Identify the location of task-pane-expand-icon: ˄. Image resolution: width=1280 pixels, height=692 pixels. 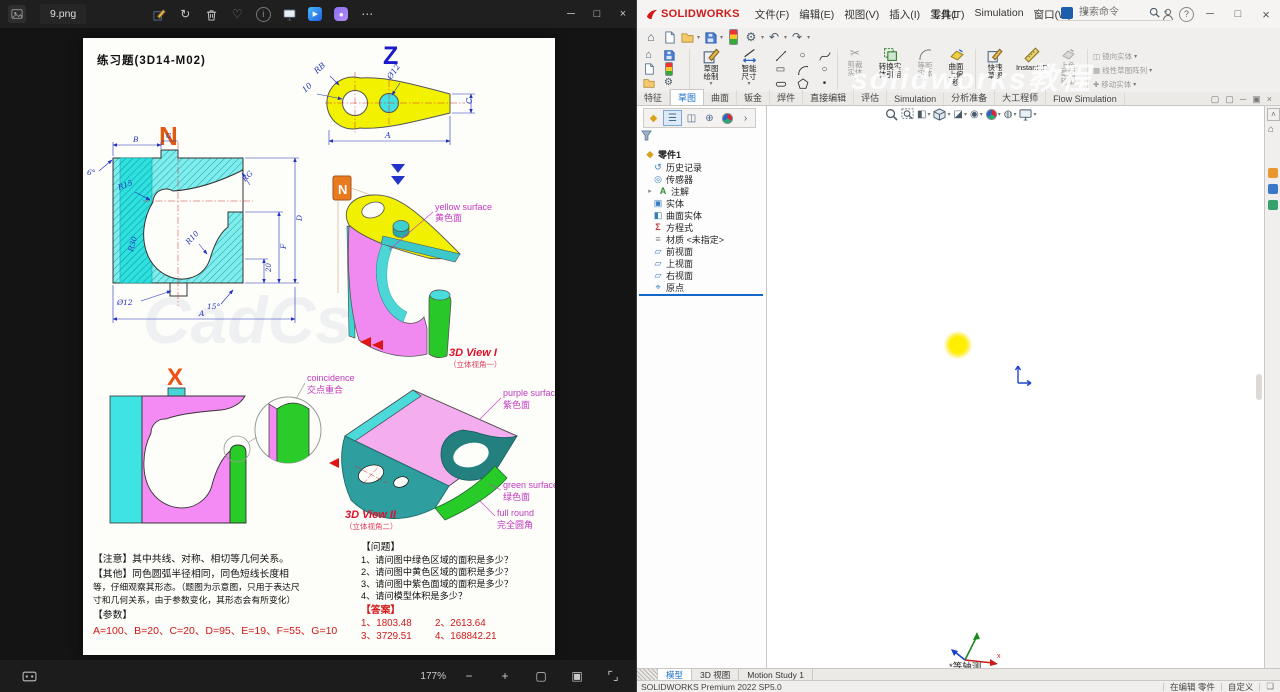
(1273, 114).